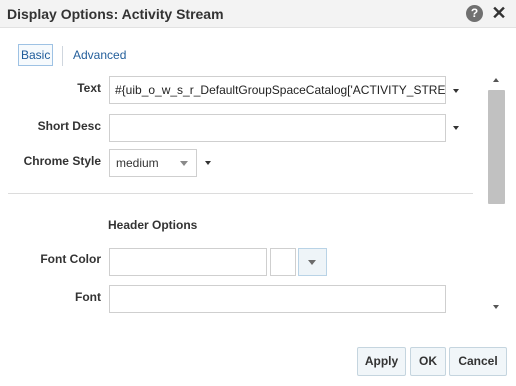  I want to click on section-divider, so click(240, 193).